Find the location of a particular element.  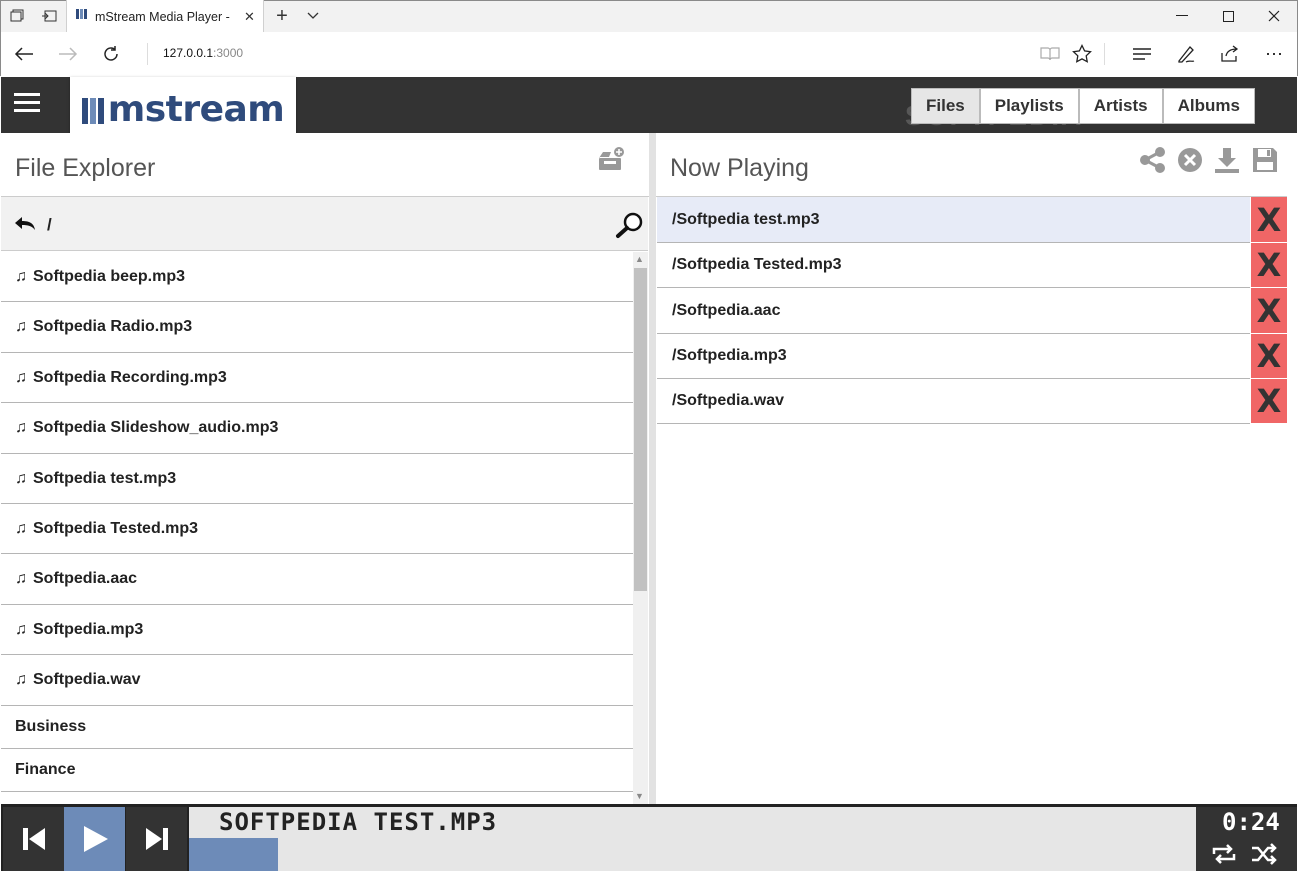

file-item: ♫ Softpedia test.mp3 is located at coordinates (317, 479).